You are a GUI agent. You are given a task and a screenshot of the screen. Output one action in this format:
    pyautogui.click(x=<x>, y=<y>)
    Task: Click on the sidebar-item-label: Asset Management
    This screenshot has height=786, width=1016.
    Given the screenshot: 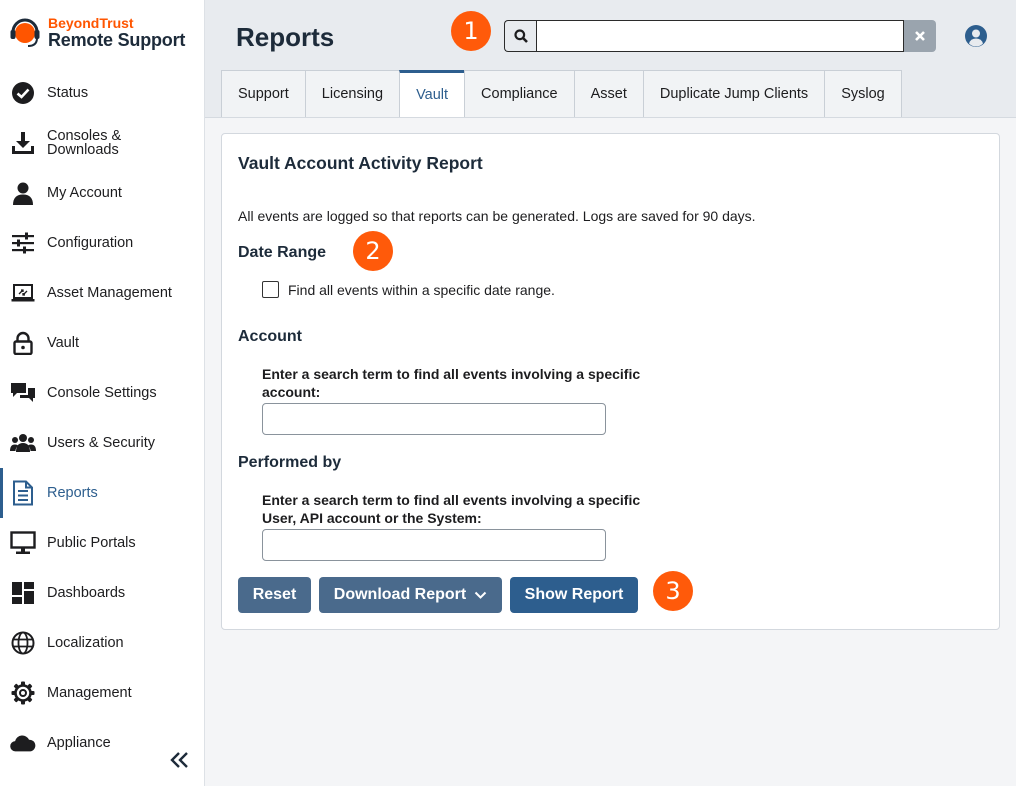 What is the action you would take?
    pyautogui.click(x=109, y=292)
    